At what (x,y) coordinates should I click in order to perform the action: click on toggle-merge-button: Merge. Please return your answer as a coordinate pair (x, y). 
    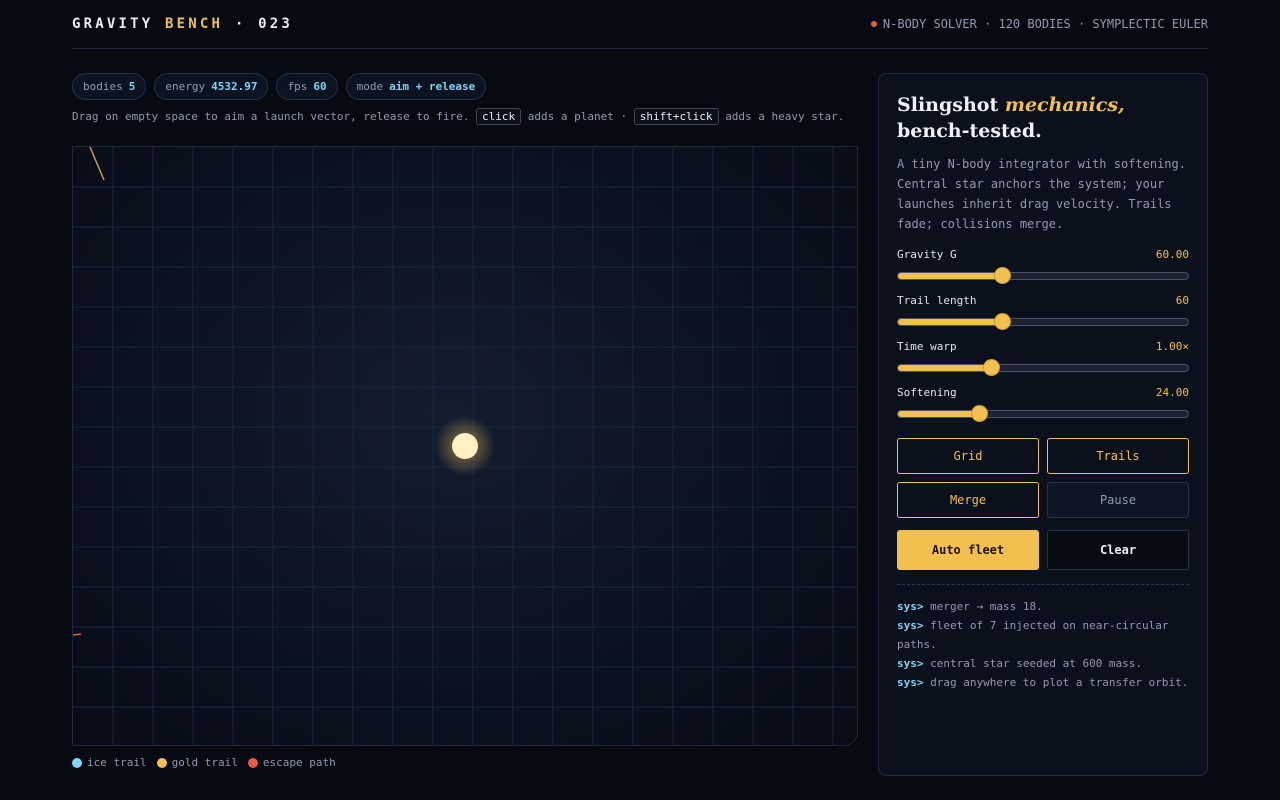
    Looking at the image, I should click on (968, 500).